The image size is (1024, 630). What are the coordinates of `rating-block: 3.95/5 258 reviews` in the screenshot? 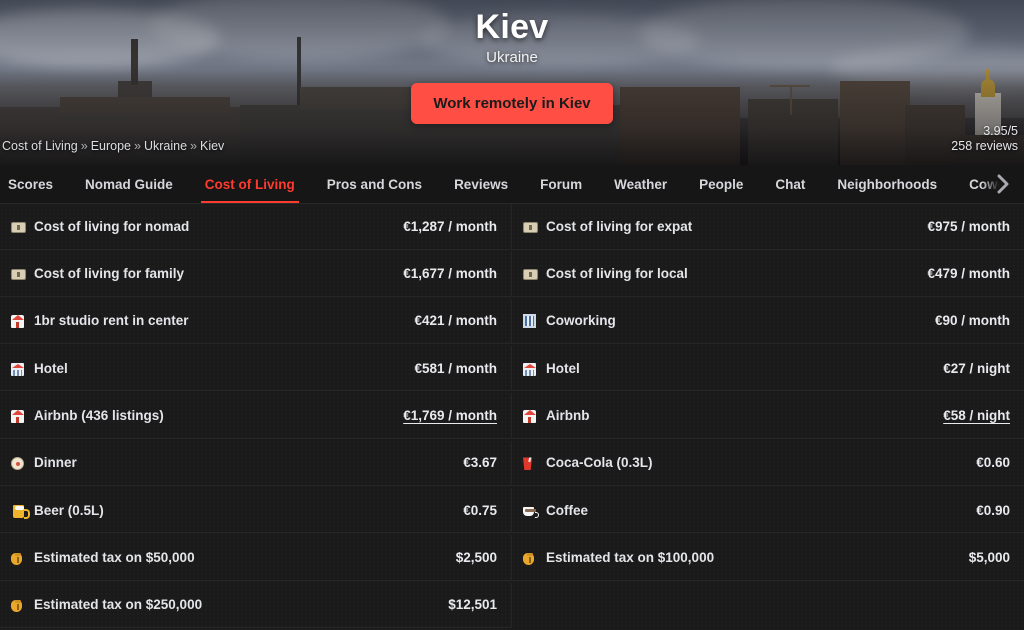 It's located at (984, 139).